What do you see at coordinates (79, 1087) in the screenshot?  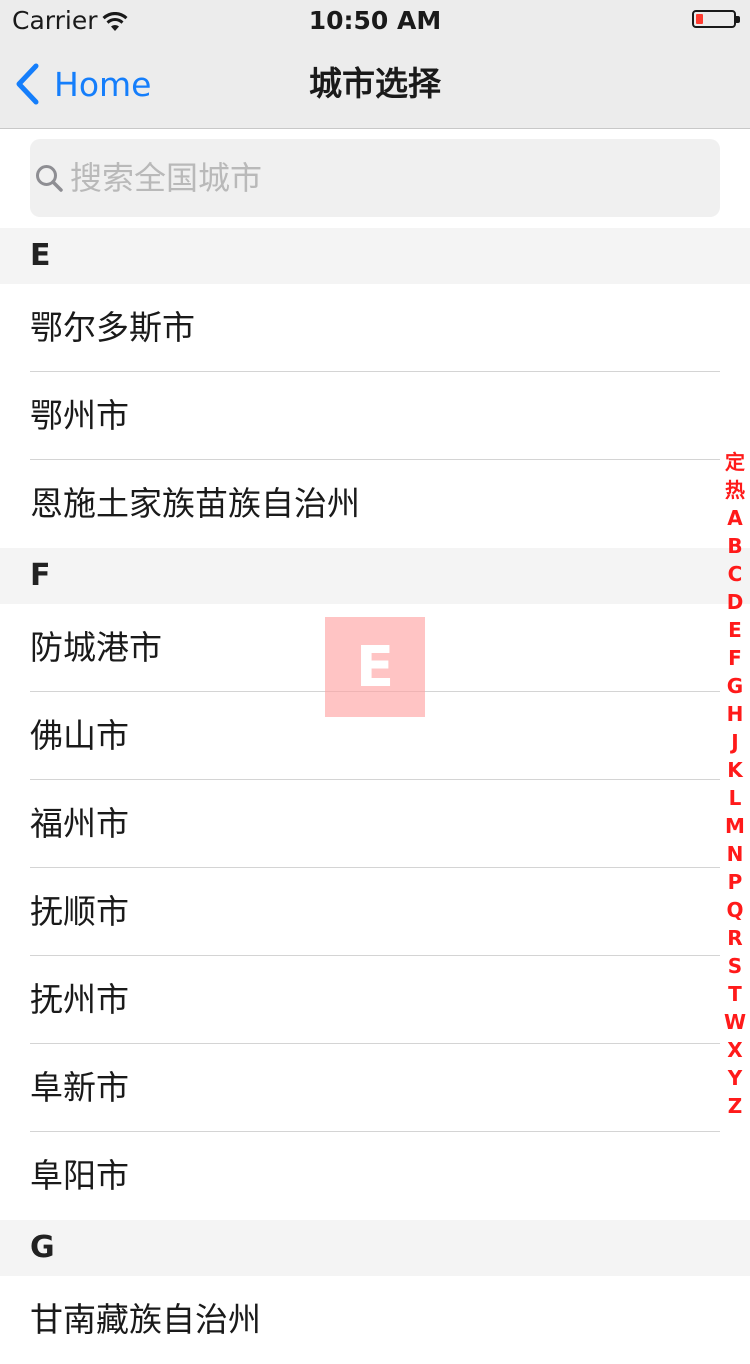 I see `city-name: 阜新市` at bounding box center [79, 1087].